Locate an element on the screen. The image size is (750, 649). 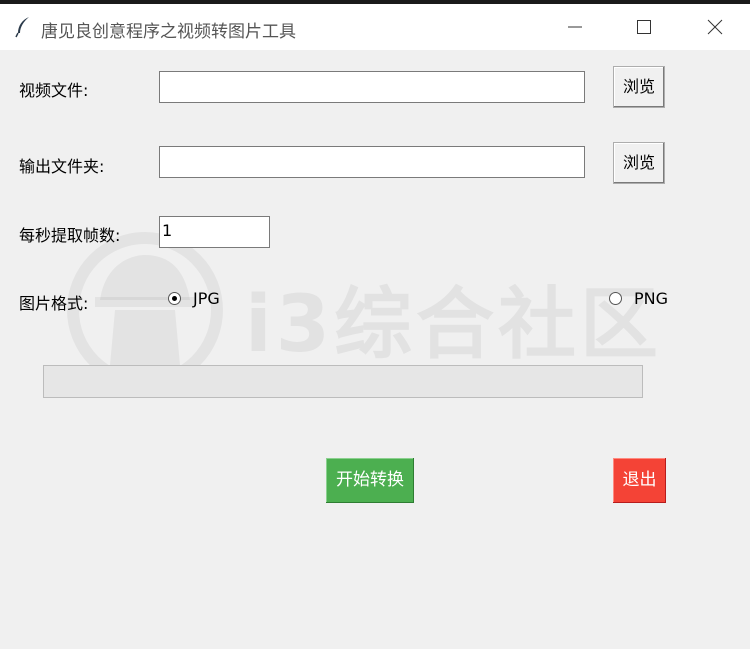
video-file-input is located at coordinates (372, 87).